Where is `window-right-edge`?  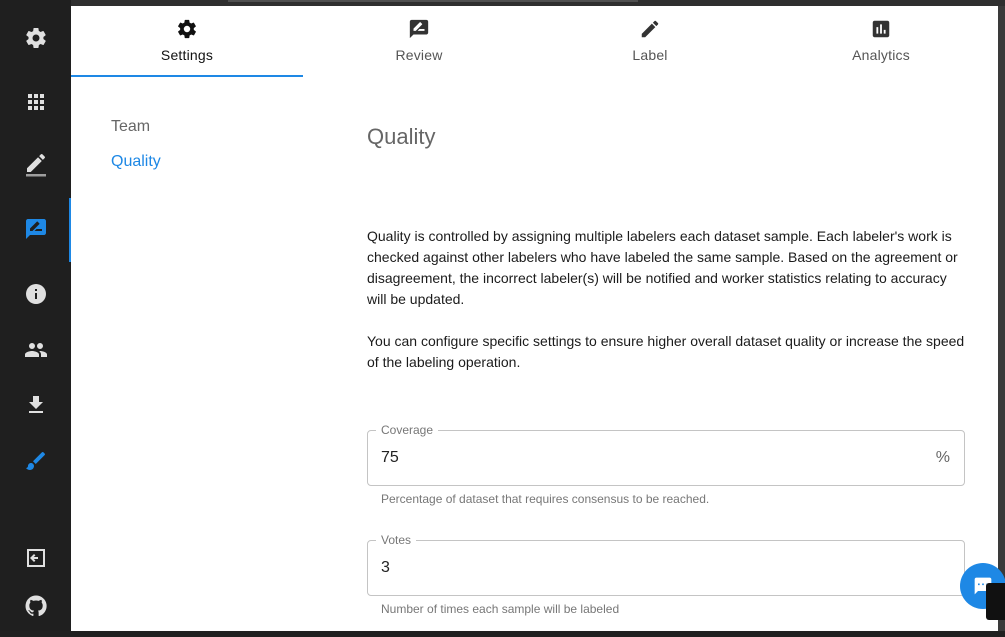 window-right-edge is located at coordinates (1001, 318).